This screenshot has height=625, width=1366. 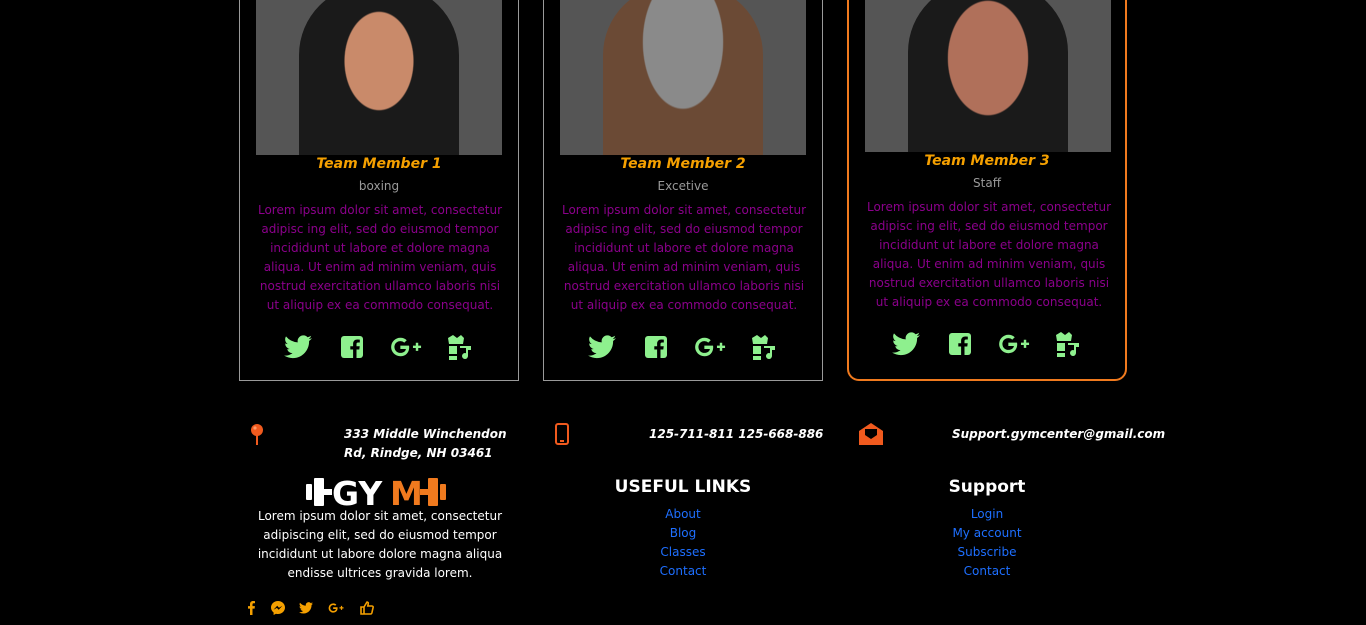 I want to click on footer-link-contact: Contact, so click(x=683, y=571).